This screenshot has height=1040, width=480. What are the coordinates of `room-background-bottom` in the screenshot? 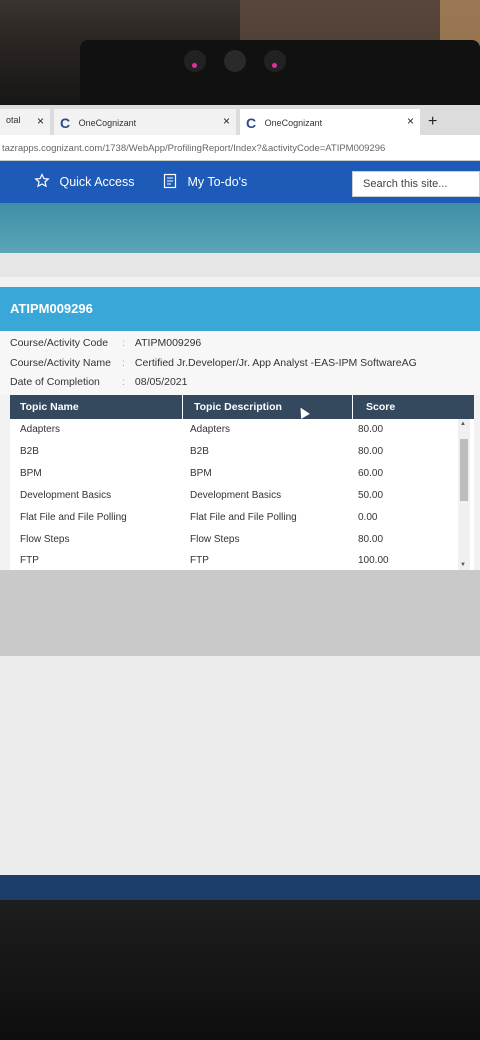 It's located at (240, 970).